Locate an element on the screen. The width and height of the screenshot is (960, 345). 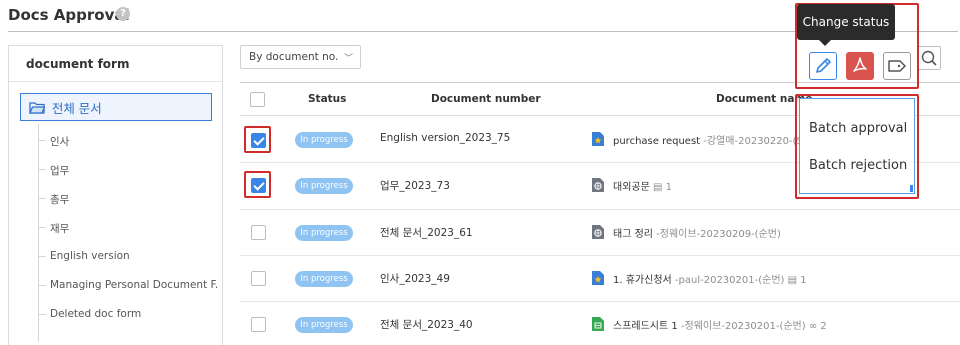
change-status-menu: Batch approval Batch rejection is located at coordinates (857, 146).